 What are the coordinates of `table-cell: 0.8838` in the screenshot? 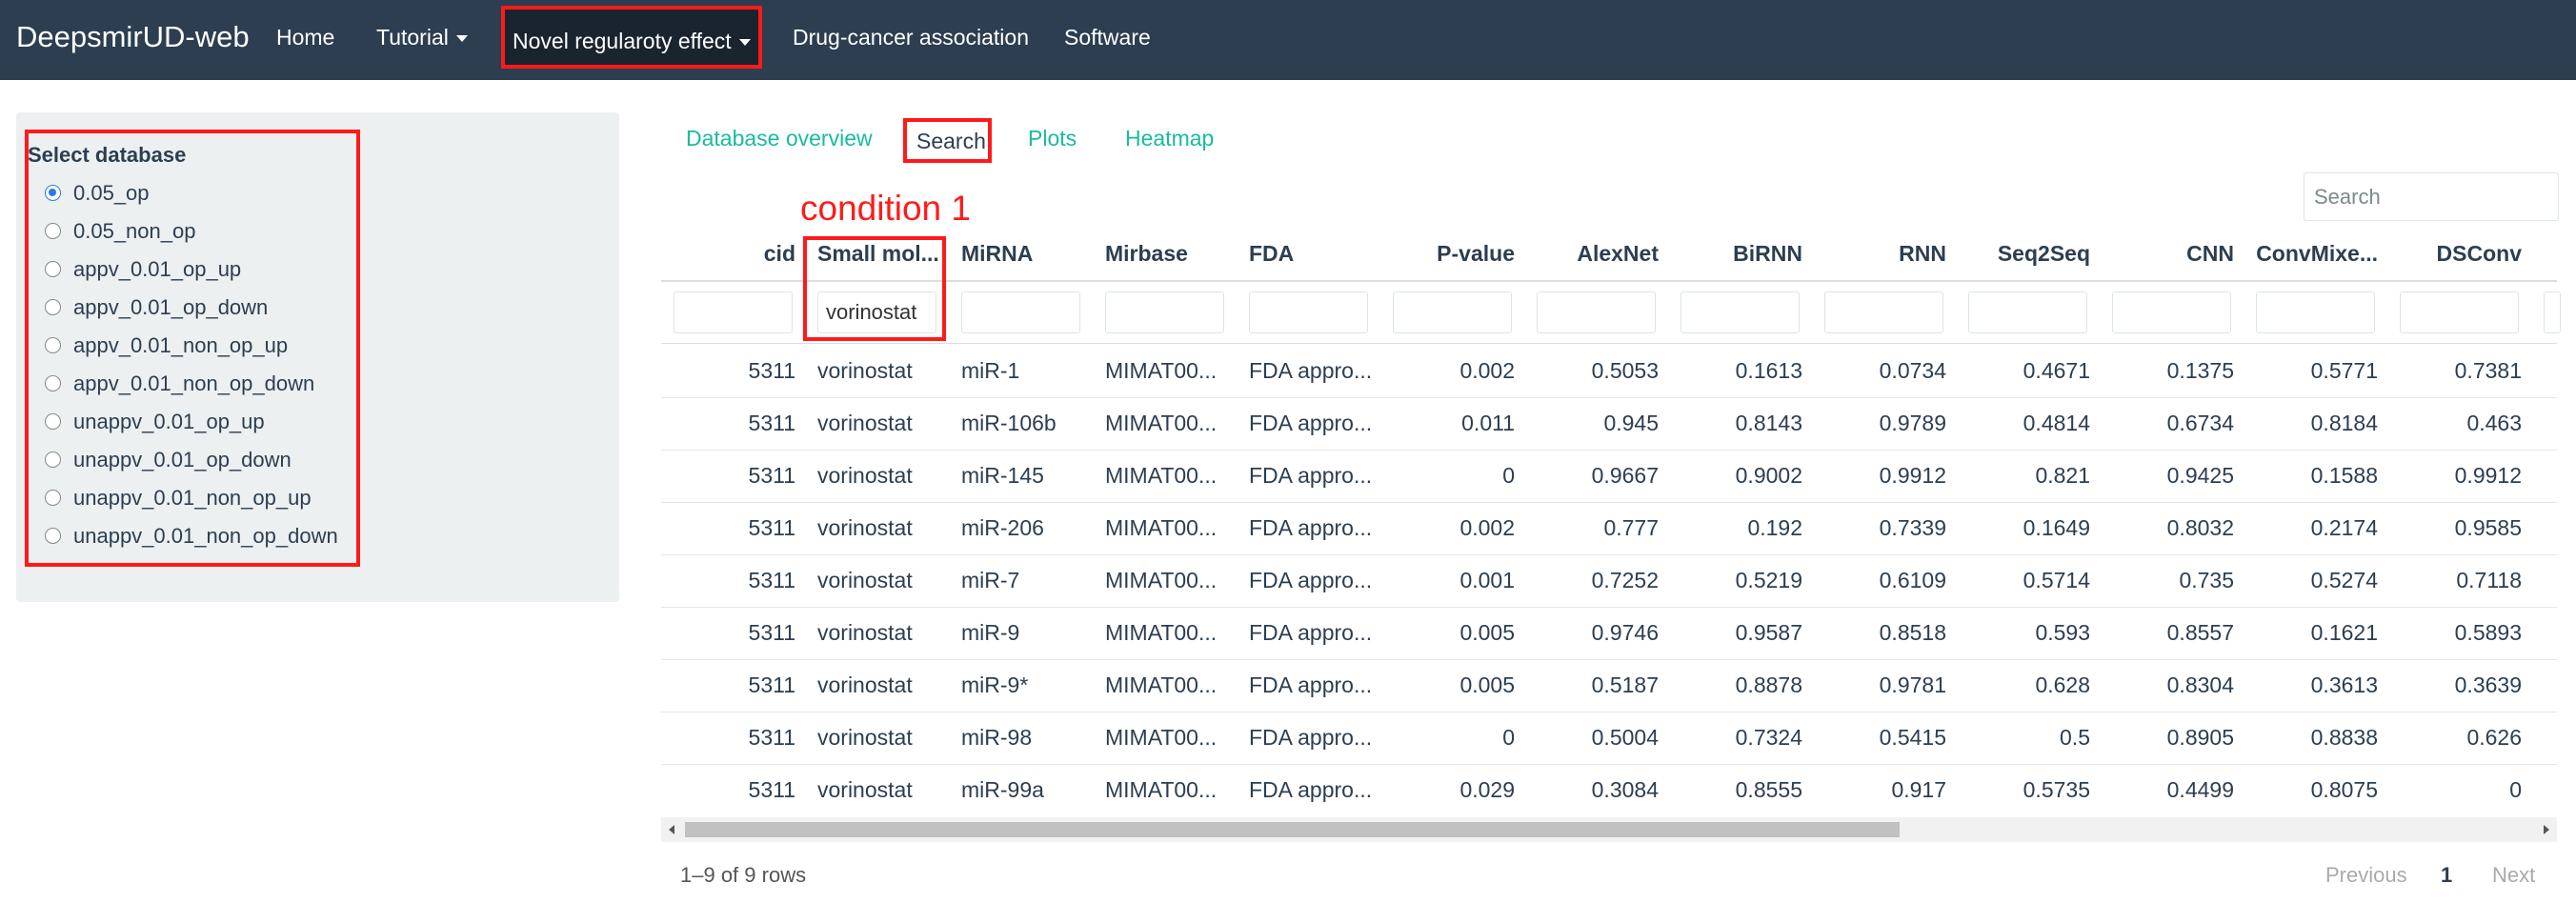 It's located at (2344, 737).